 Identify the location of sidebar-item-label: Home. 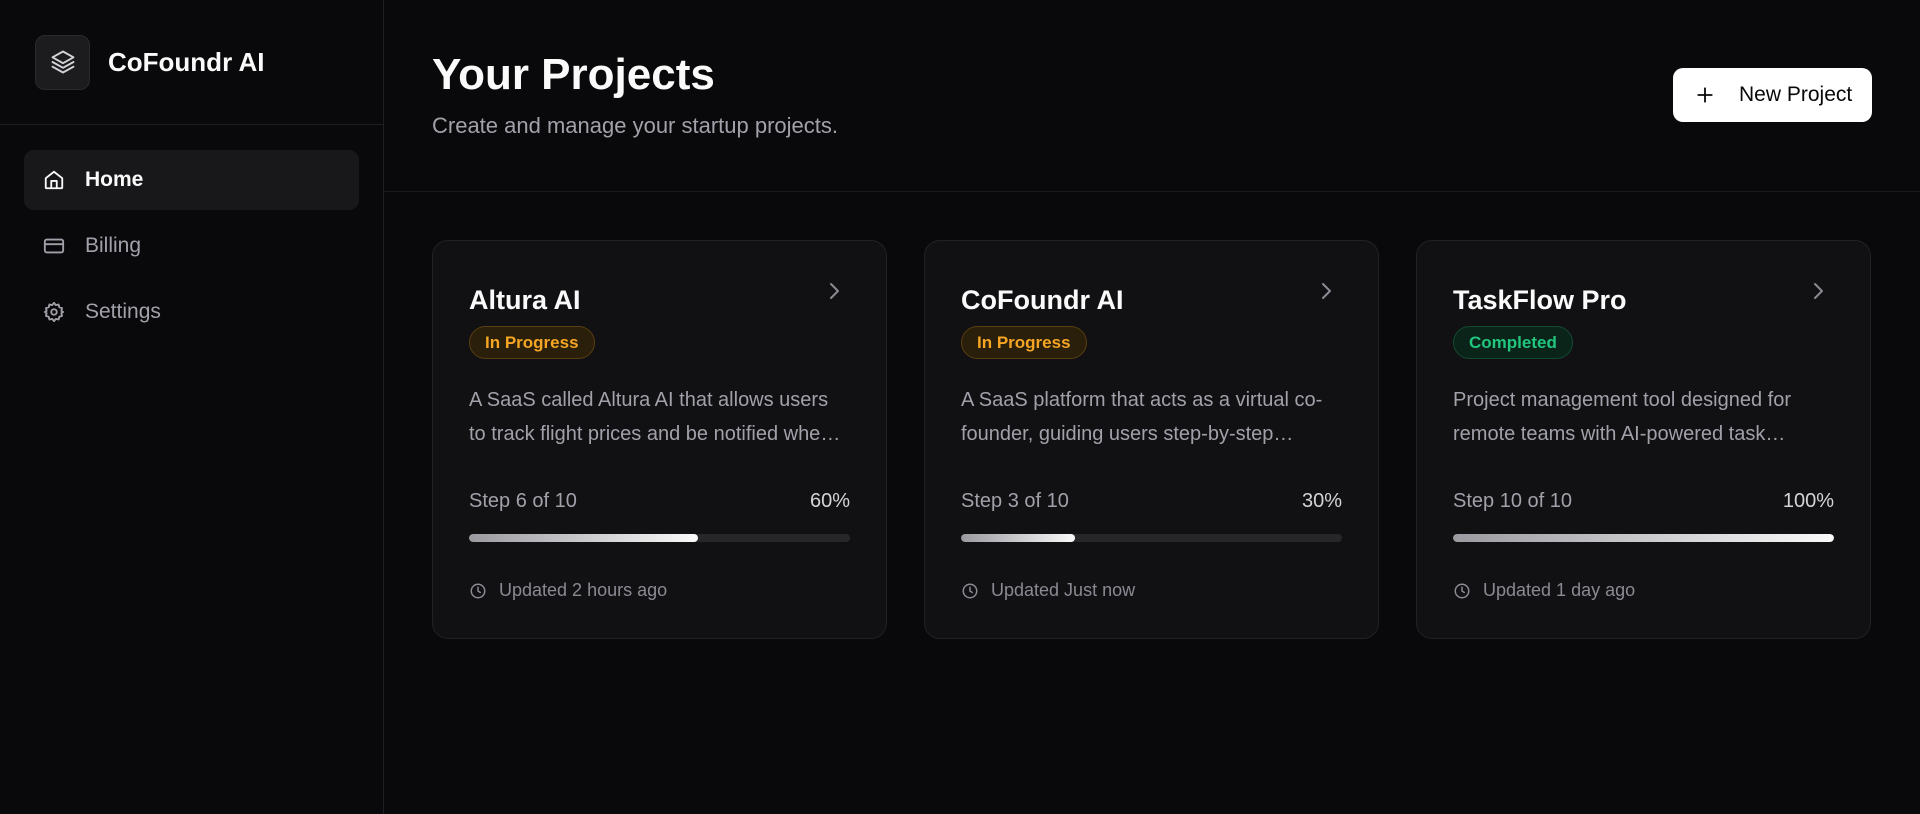
(114, 179).